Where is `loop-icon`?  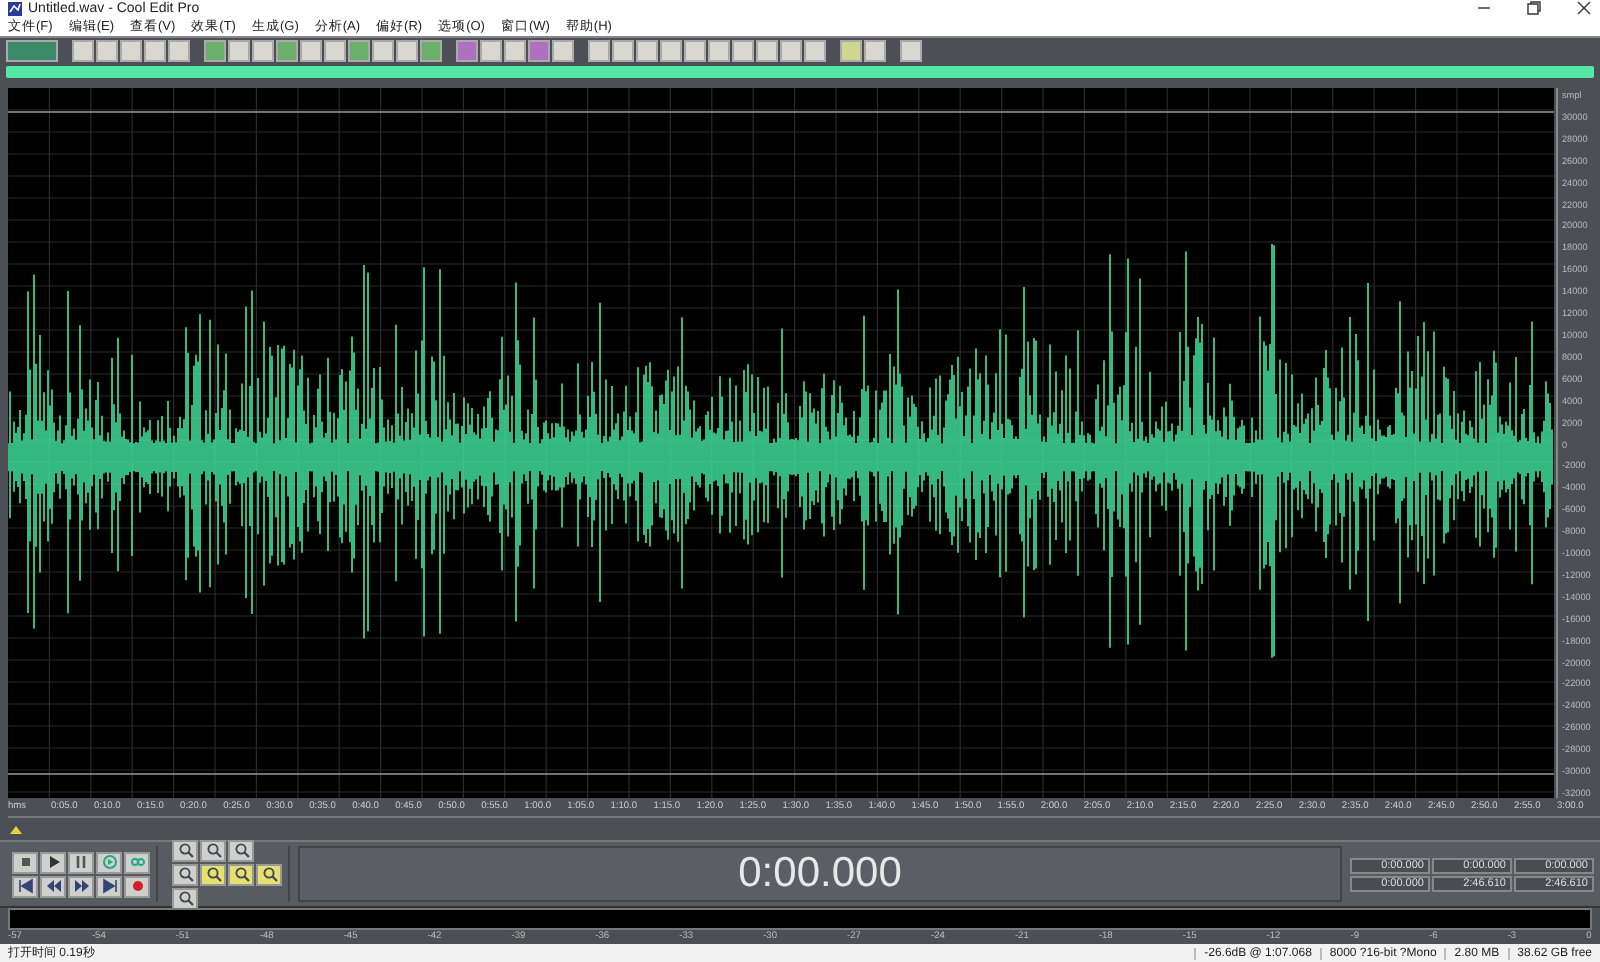
loop-icon is located at coordinates (137, 862).